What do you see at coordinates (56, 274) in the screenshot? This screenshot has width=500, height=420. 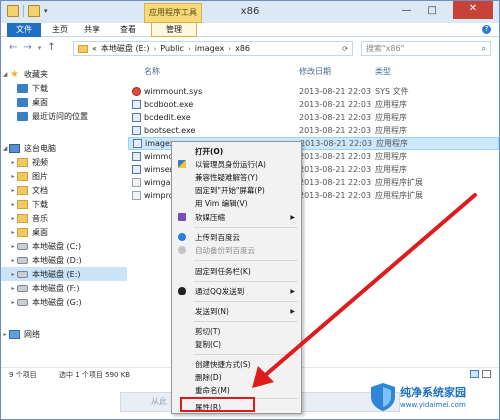 I see `sidebar-item-label: 本地磁盘 (E:)` at bounding box center [56, 274].